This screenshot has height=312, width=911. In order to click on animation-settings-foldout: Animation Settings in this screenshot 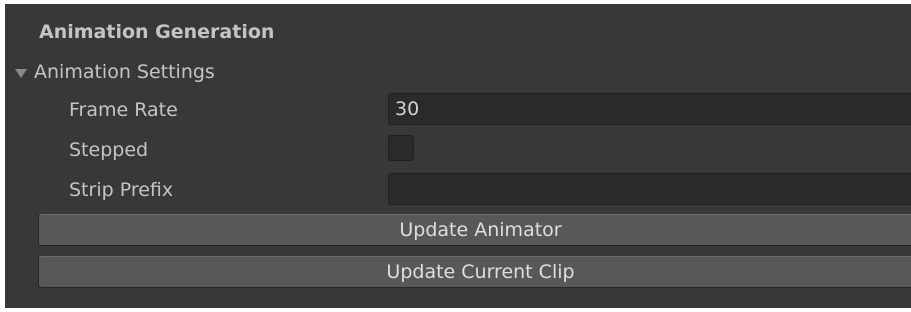, I will do `click(115, 72)`.